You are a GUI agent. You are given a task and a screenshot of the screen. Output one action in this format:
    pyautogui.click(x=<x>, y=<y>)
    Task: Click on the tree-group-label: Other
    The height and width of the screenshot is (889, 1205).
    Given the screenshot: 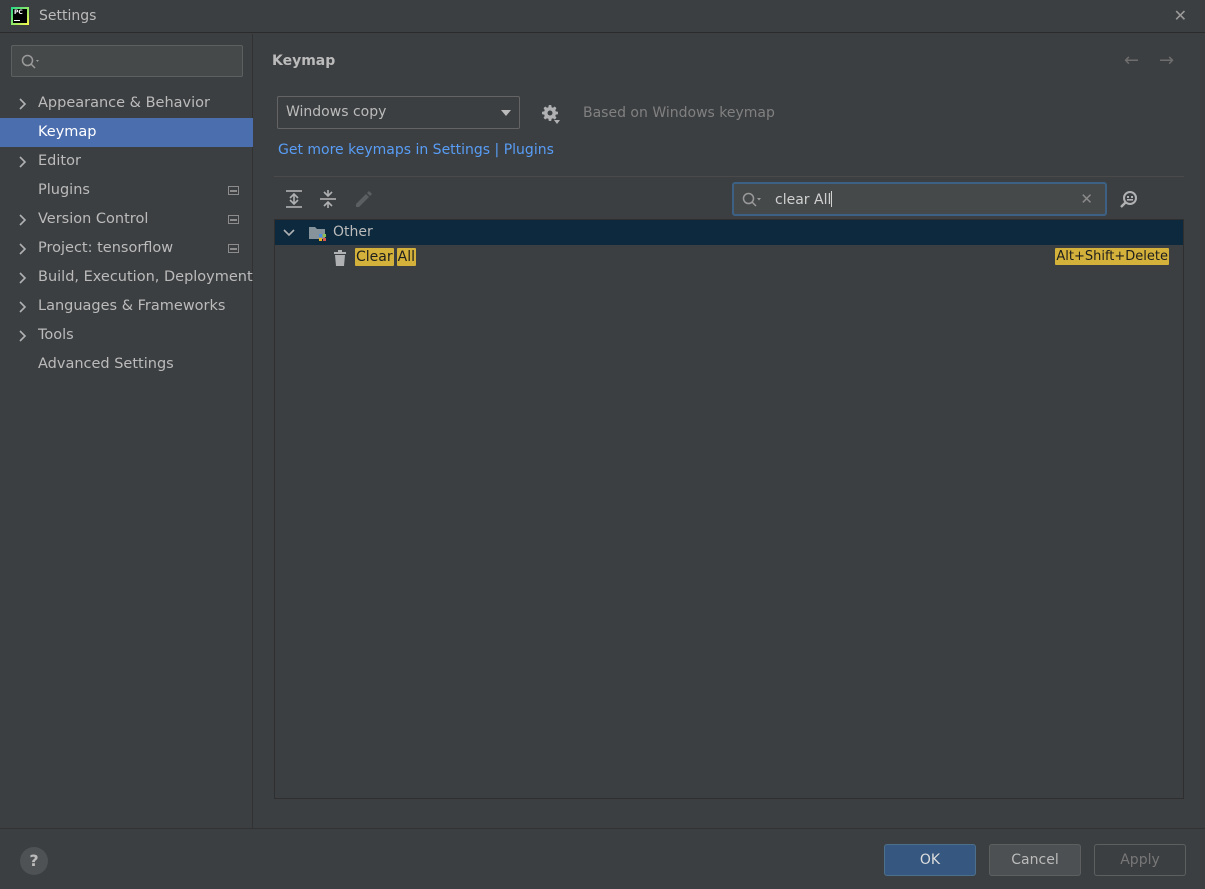 What is the action you would take?
    pyautogui.click(x=353, y=232)
    